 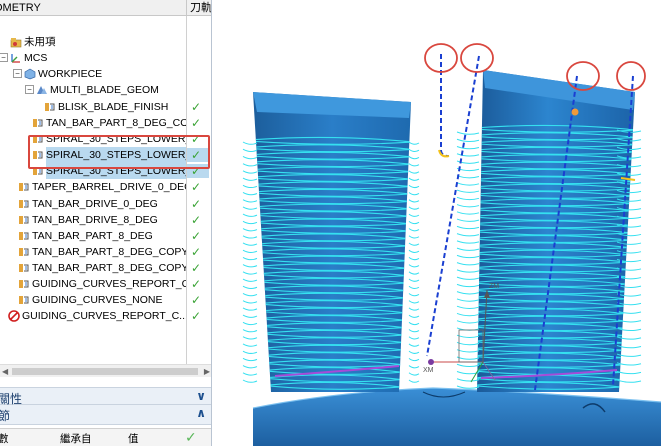 I want to click on tree-row: GUIDING_CURVES_NONE ✓, so click(x=105, y=300).